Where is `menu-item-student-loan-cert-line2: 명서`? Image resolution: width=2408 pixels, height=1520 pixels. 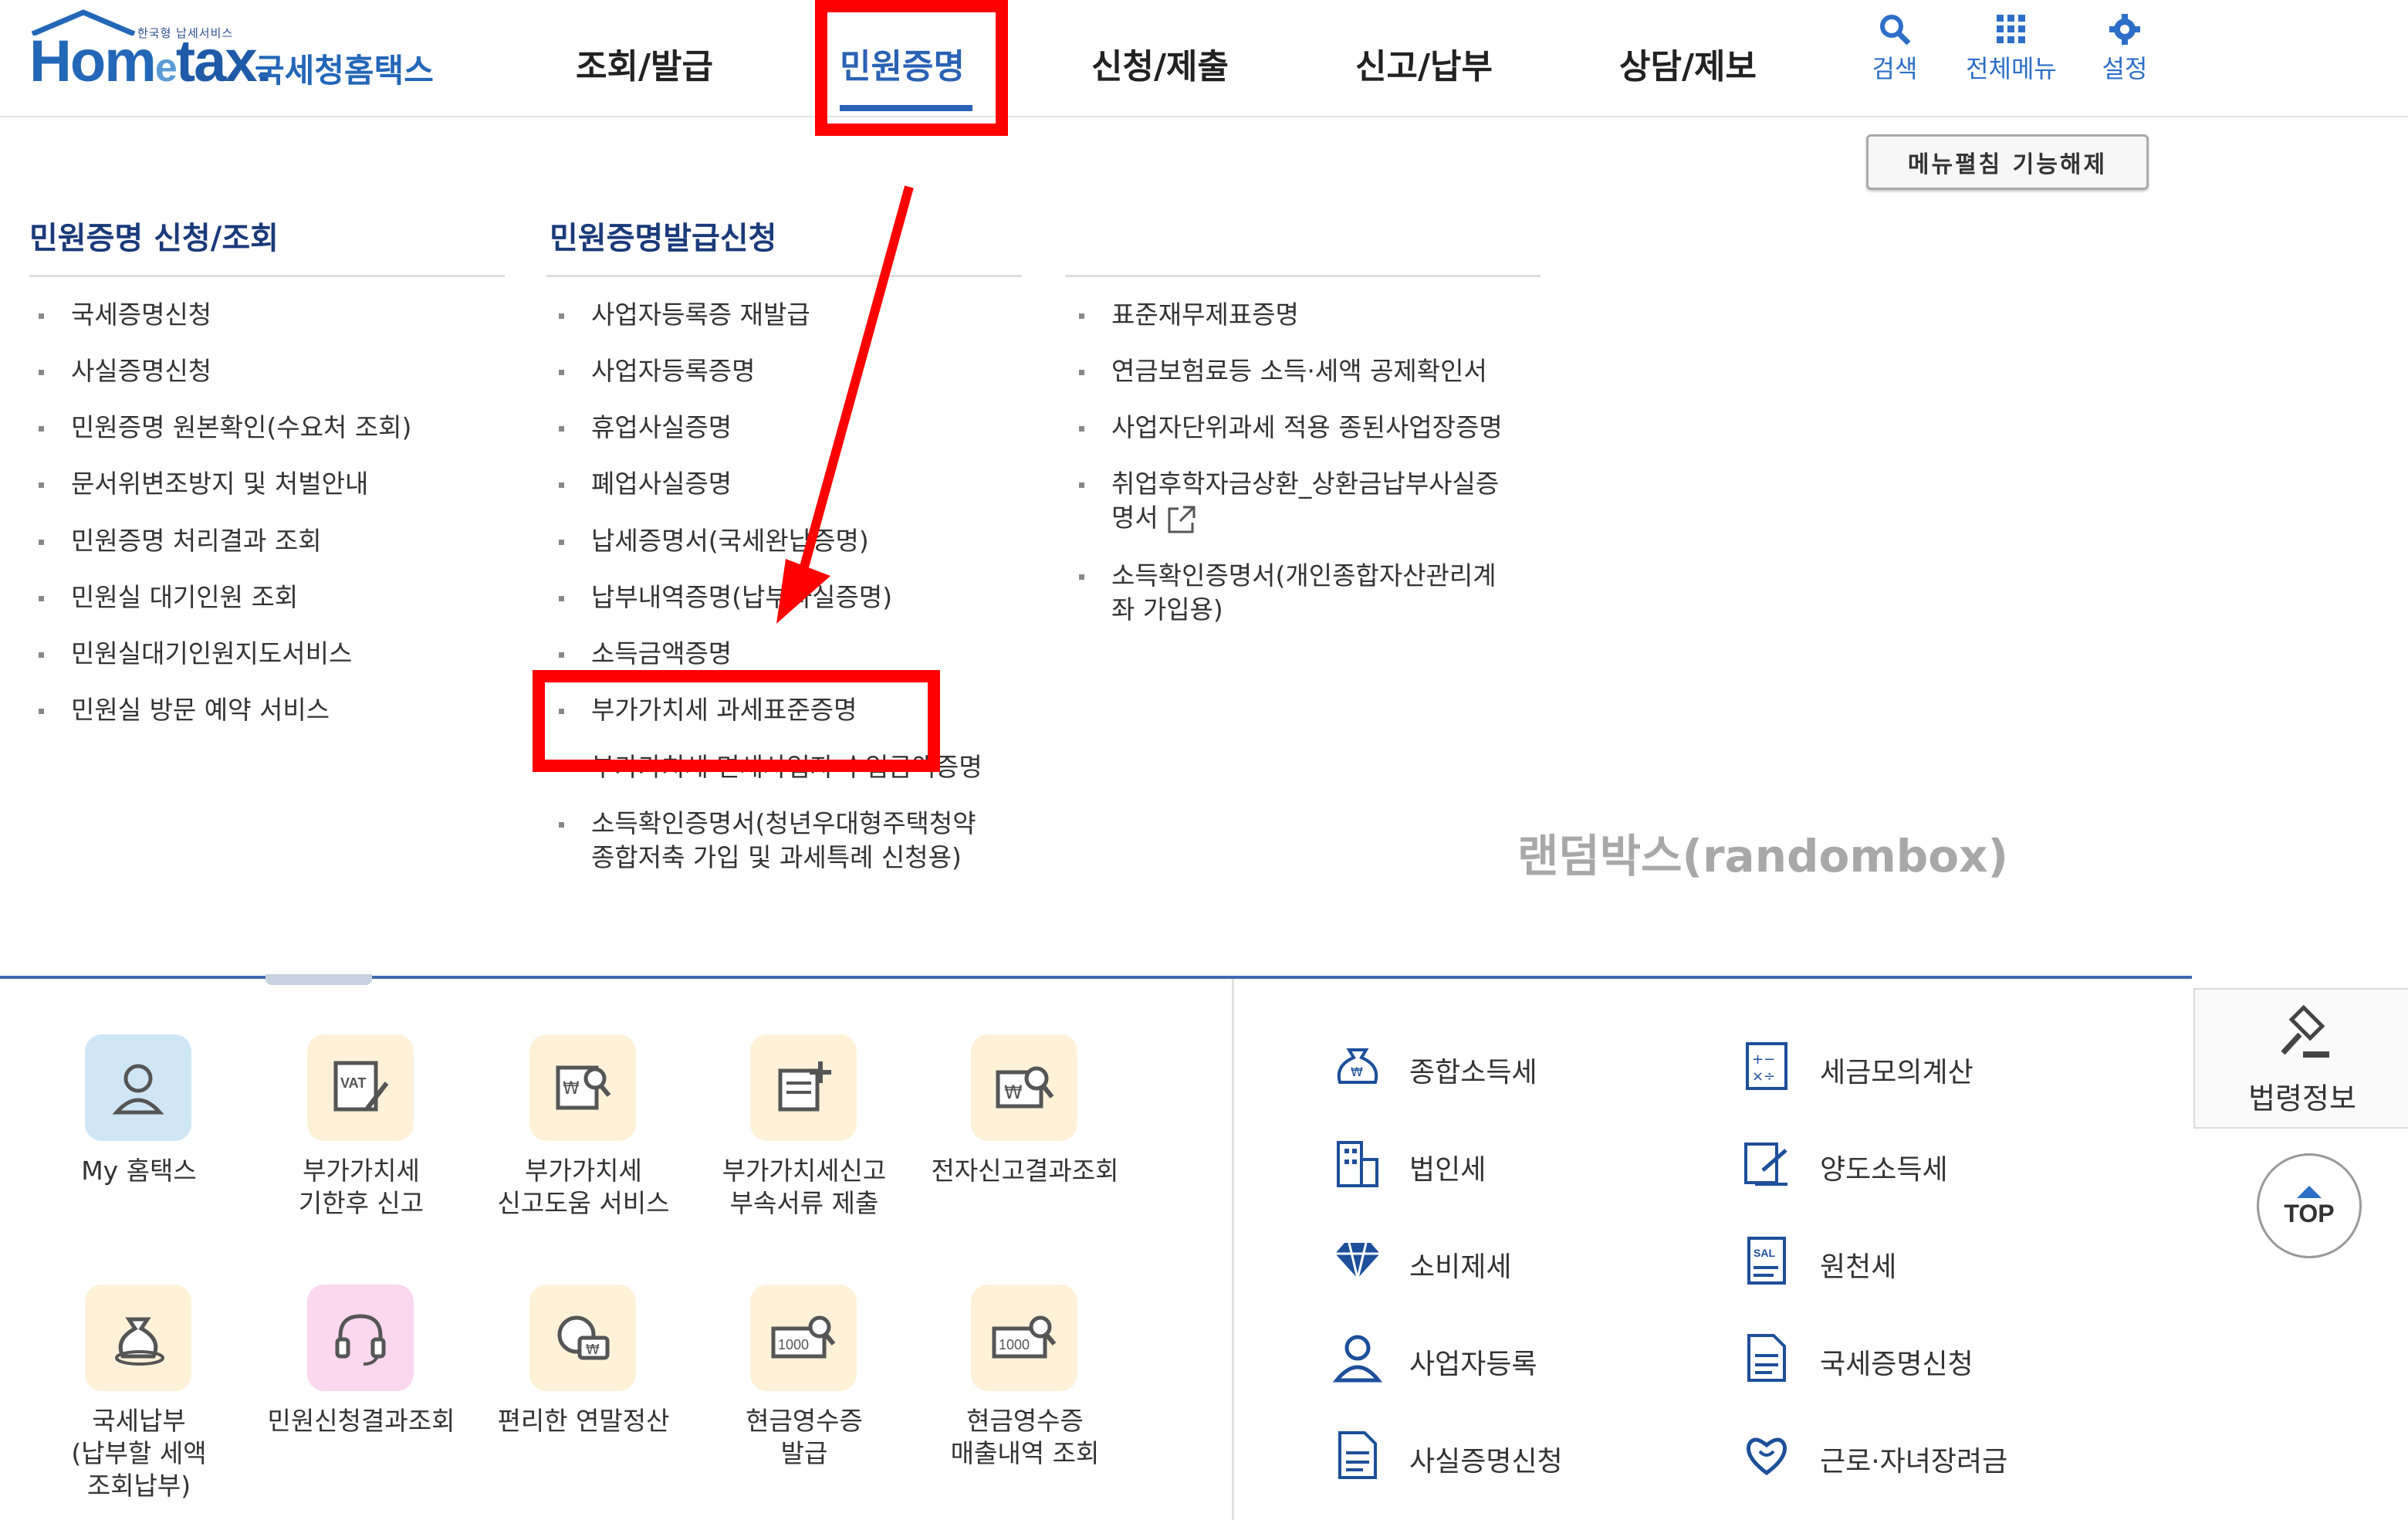
menu-item-student-loan-cert-line2: 명서 is located at coordinates (1154, 518).